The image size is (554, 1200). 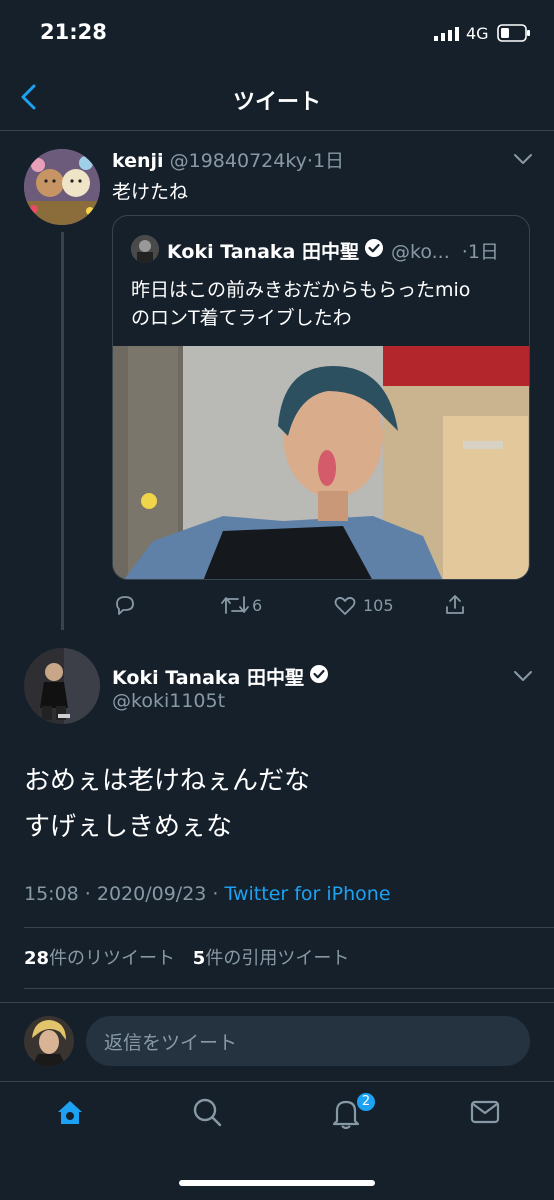 I want to click on stats-divider, so click(x=289, y=988).